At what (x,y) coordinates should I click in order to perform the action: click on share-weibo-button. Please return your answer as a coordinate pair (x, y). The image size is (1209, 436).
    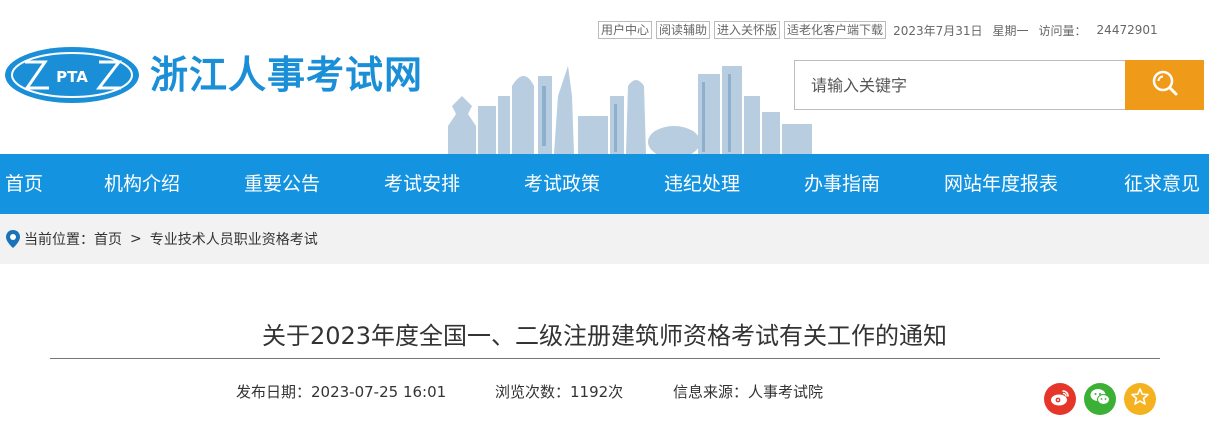
    Looking at the image, I should click on (1060, 399).